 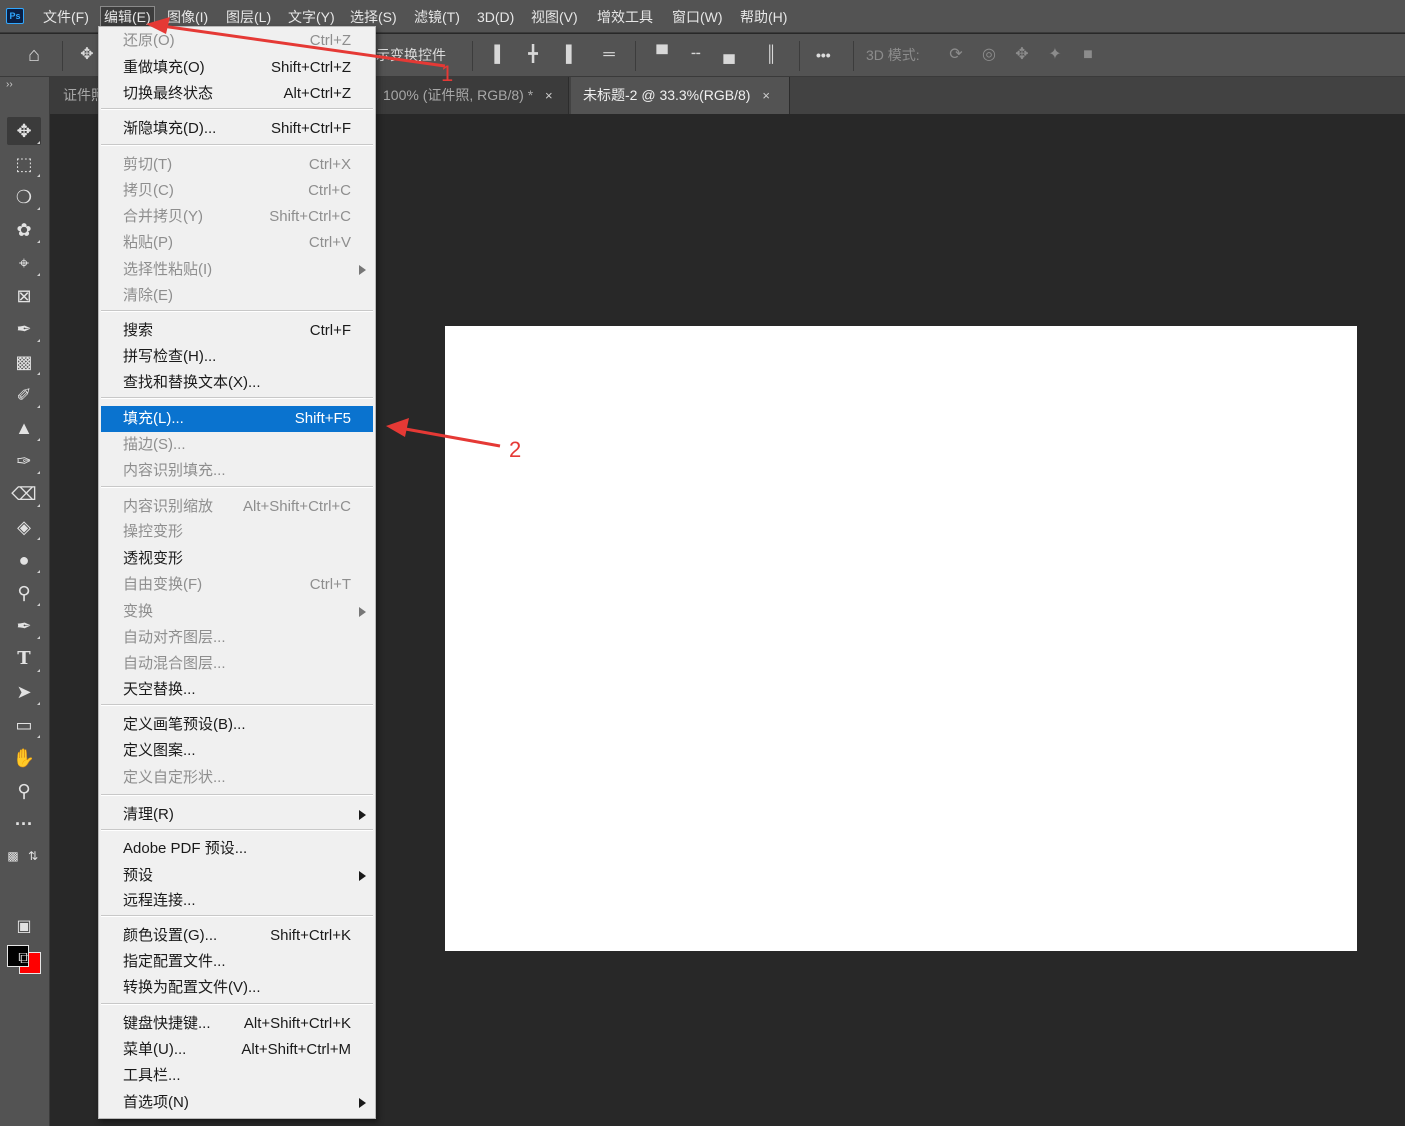 What do you see at coordinates (24, 527) in the screenshot?
I see `paint-bucket-tool-icon: ◈` at bounding box center [24, 527].